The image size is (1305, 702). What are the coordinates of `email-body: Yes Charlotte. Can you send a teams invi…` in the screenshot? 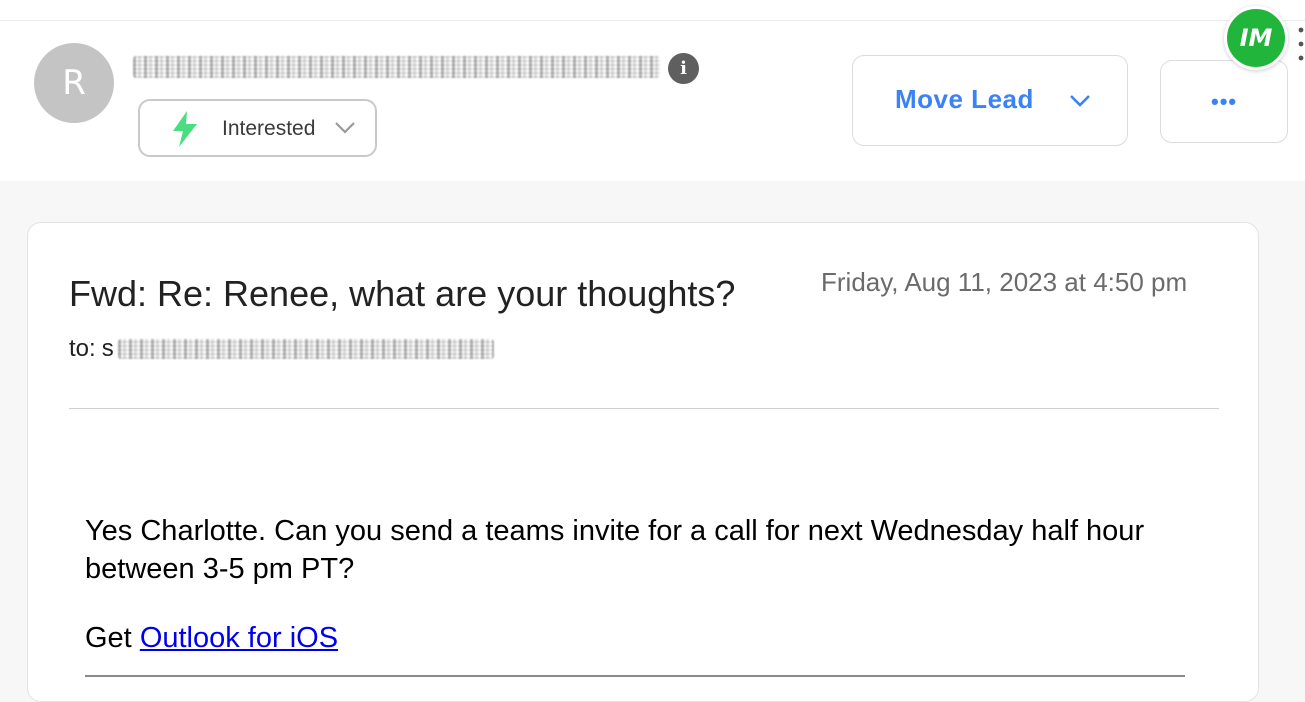 It's located at (615, 550).